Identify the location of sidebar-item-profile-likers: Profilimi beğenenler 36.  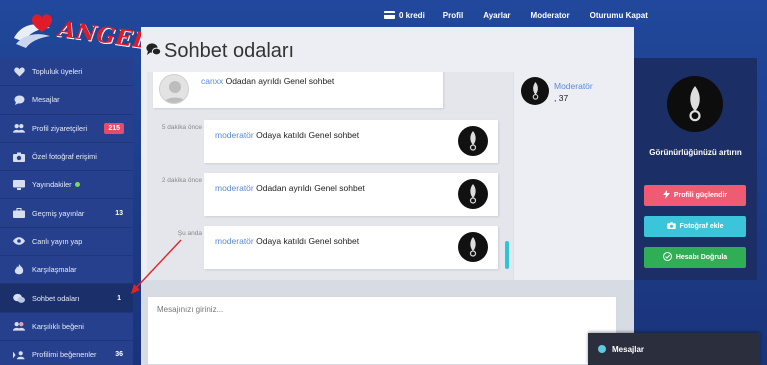
(66, 353).